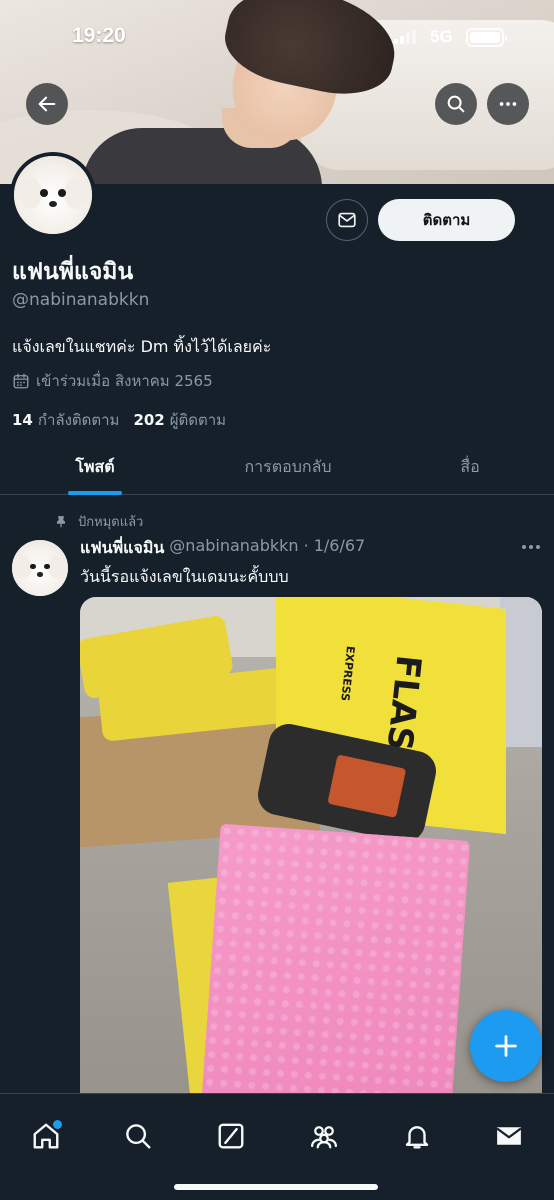  What do you see at coordinates (277, 35) in the screenshot?
I see `status-bar: 19:20 5G` at bounding box center [277, 35].